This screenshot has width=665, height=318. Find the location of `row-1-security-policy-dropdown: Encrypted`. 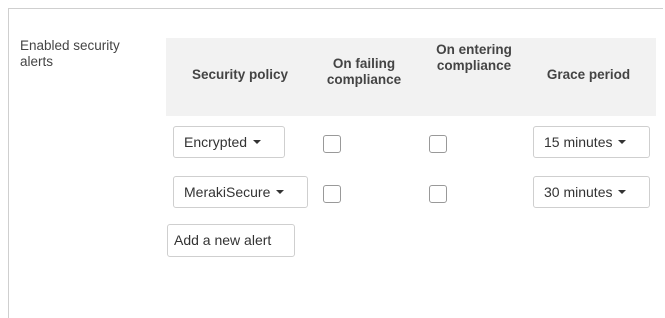

row-1-security-policy-dropdown: Encrypted is located at coordinates (229, 142).